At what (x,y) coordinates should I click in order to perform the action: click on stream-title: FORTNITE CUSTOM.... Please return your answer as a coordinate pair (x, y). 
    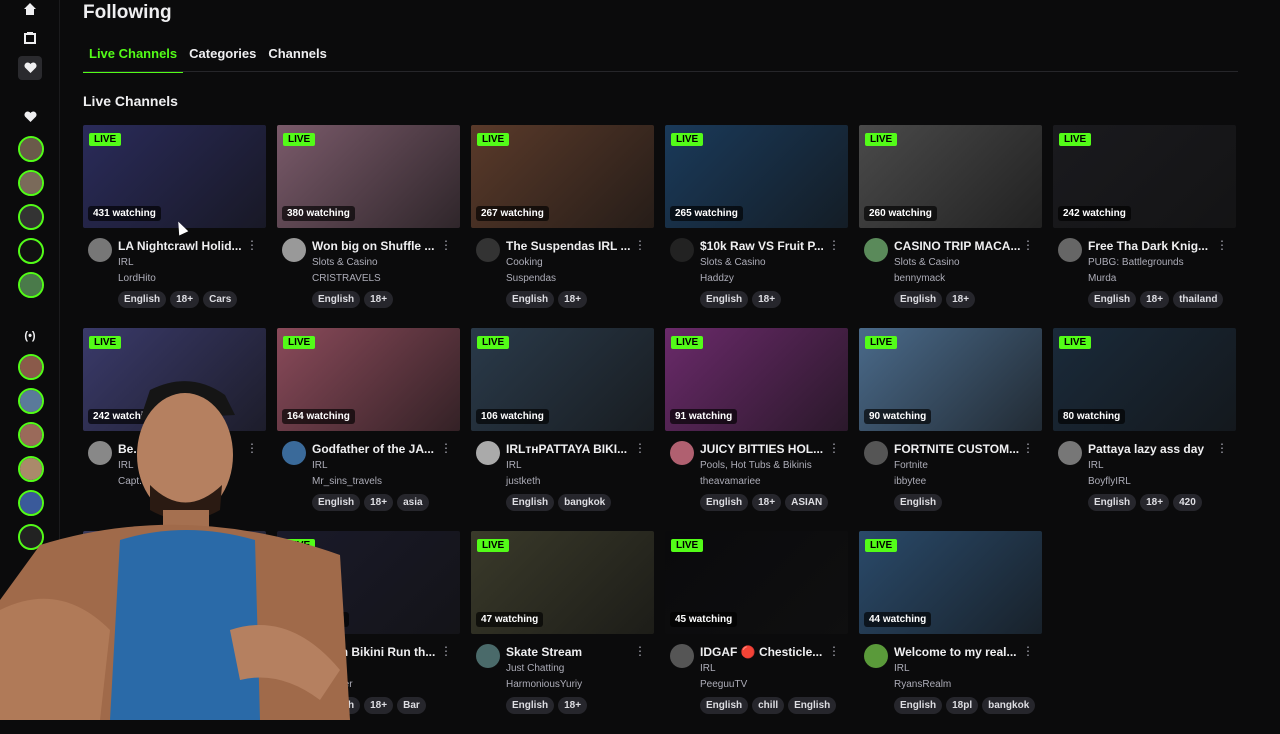
    Looking at the image, I should click on (962, 449).